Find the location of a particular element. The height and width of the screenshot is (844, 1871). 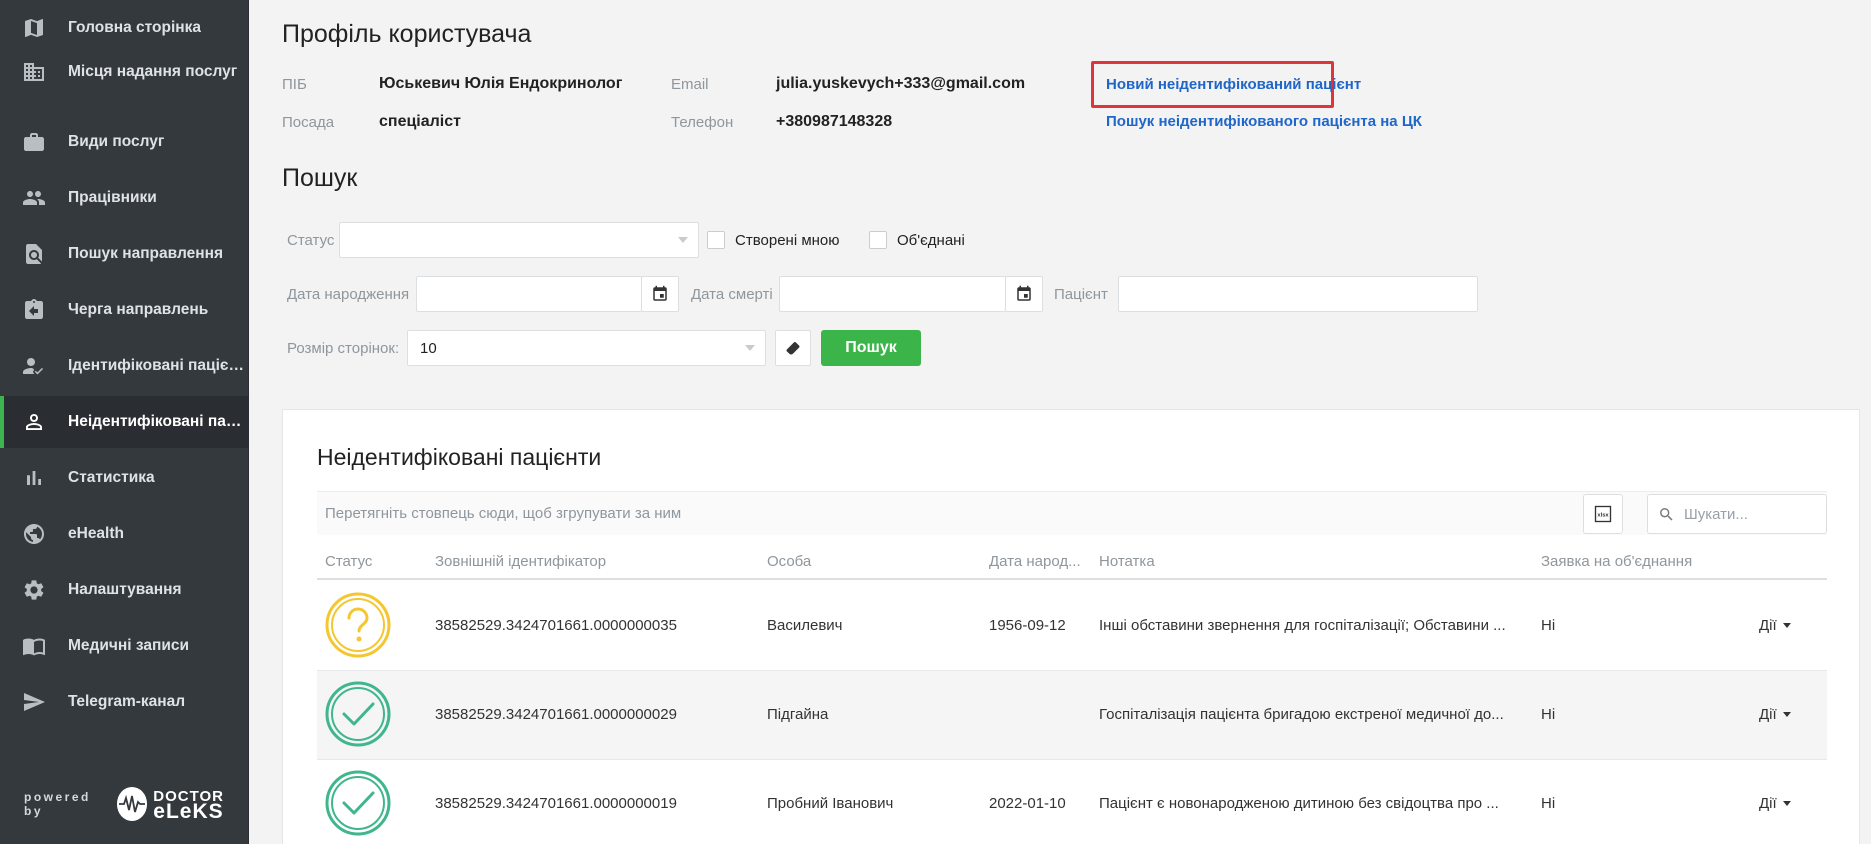

export-xlsx-button: xlsx is located at coordinates (1603, 514).